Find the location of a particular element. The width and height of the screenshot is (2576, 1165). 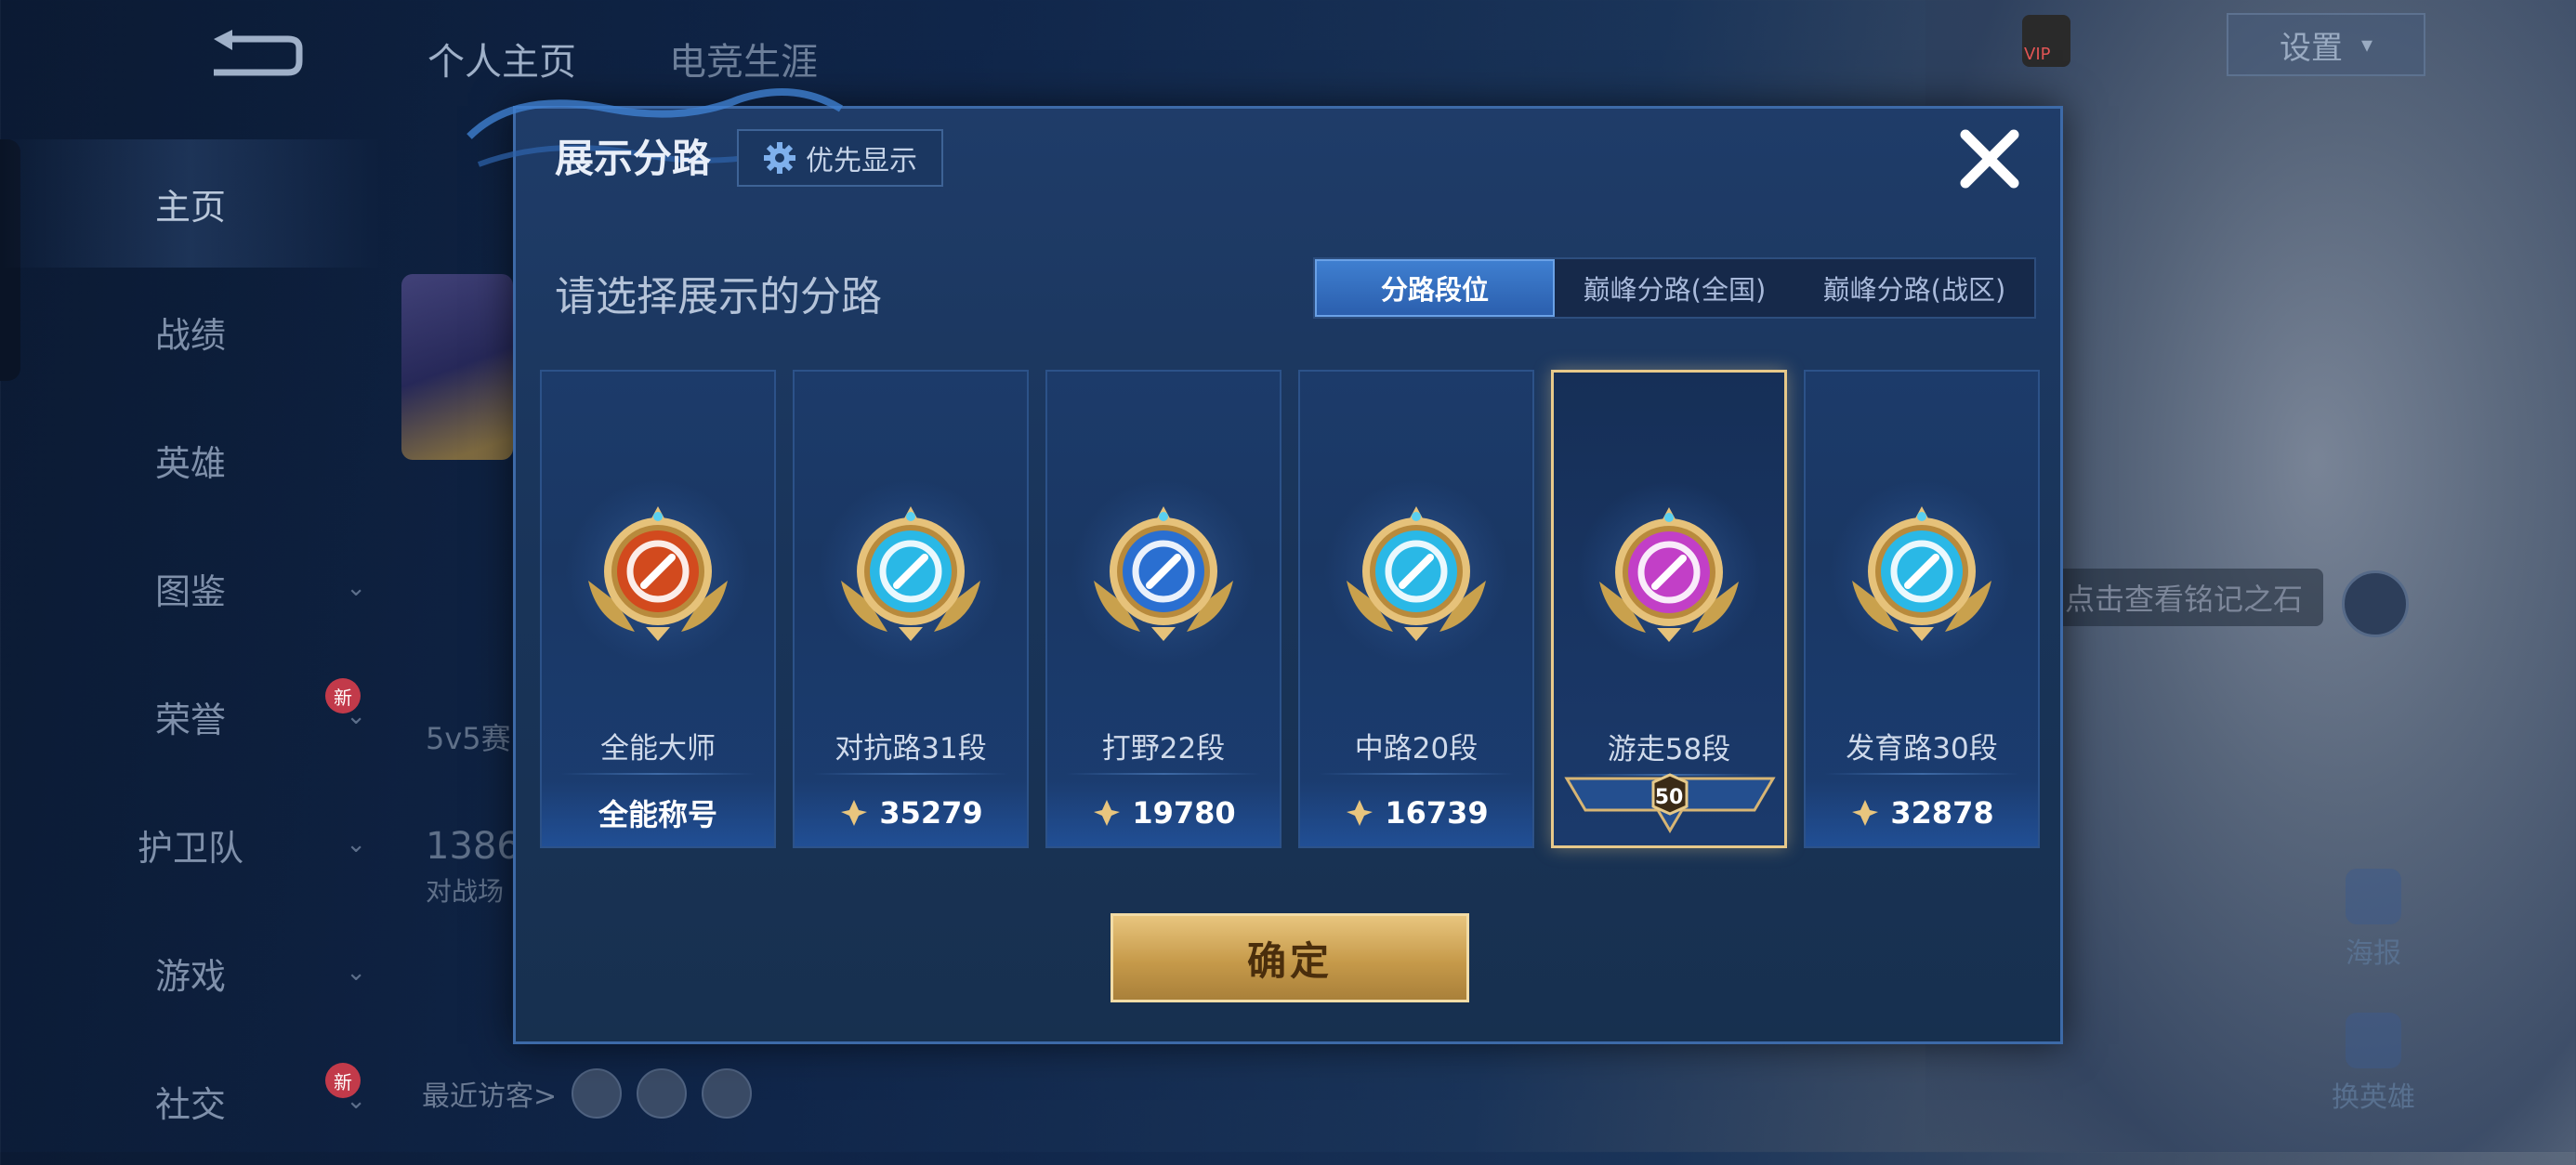

recent-visitors-label: 最近访客> is located at coordinates (490, 1096).